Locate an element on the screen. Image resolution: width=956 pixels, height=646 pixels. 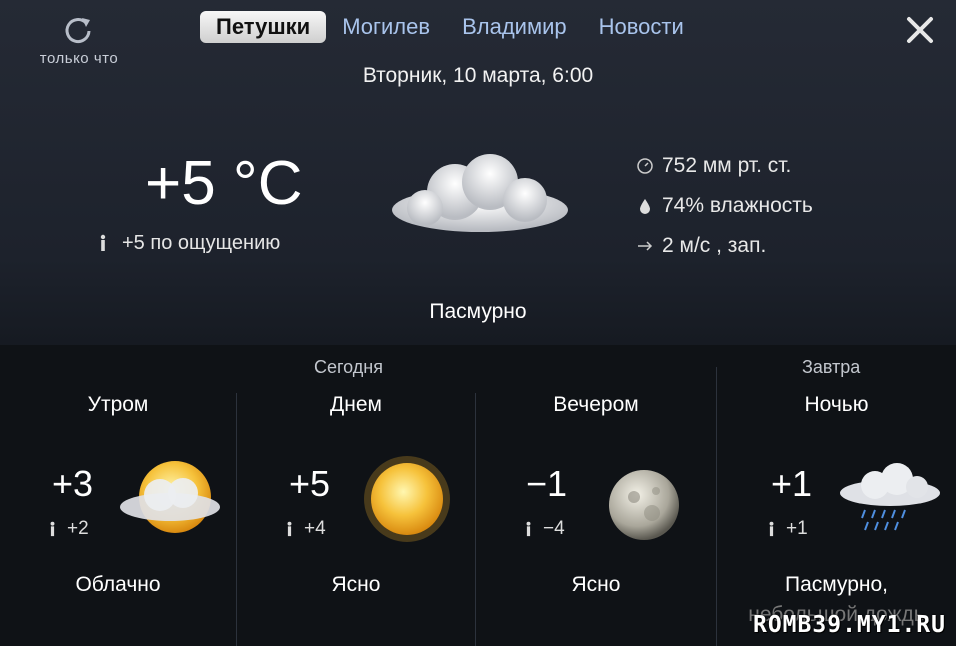
current-feels-text: +5 по ощущению is located at coordinates (201, 243).